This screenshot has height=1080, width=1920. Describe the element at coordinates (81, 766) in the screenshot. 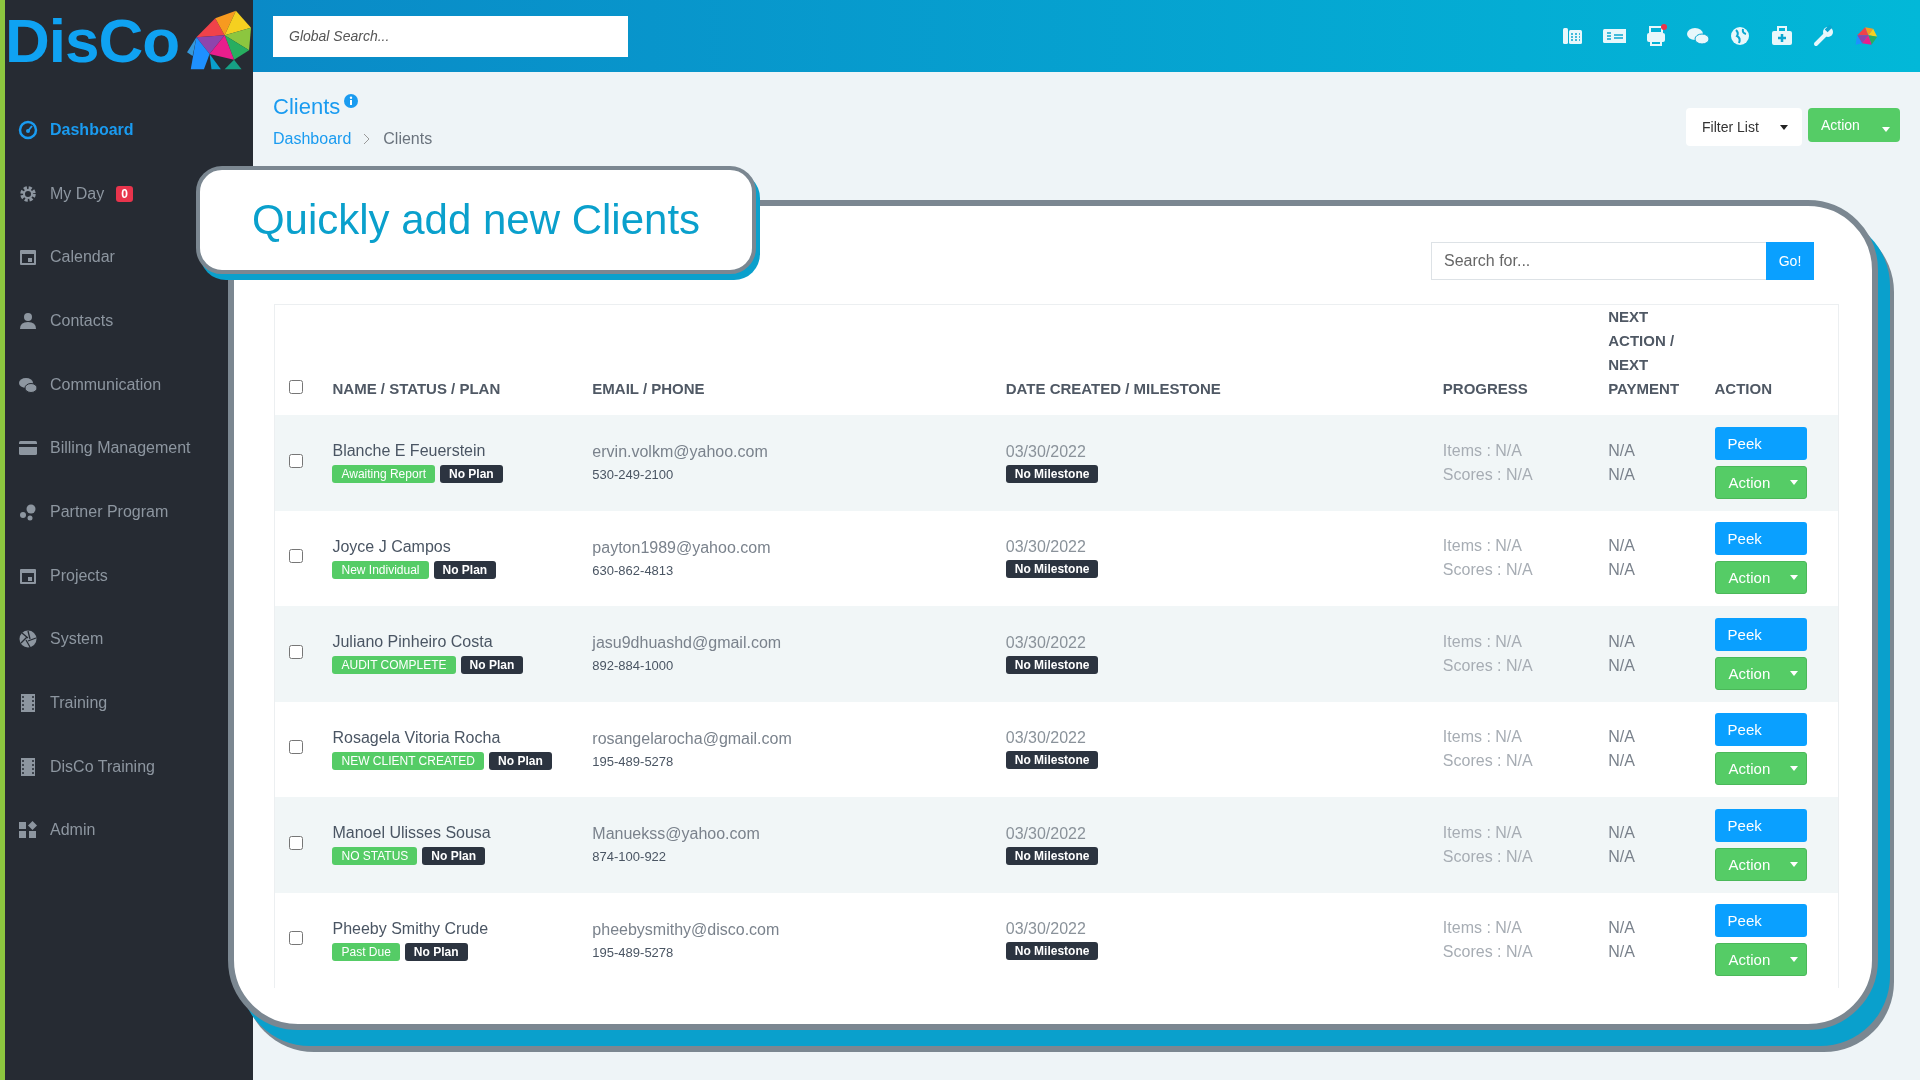

I see `sidebar-item: DisCo Training` at that location.